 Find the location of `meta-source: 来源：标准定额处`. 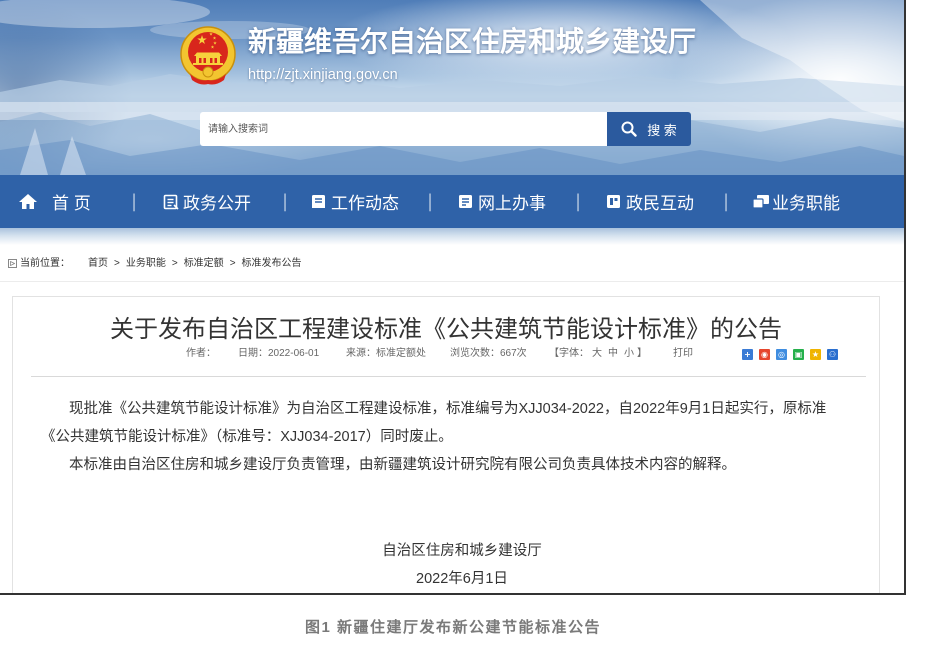

meta-source: 来源：标准定额处 is located at coordinates (386, 353).